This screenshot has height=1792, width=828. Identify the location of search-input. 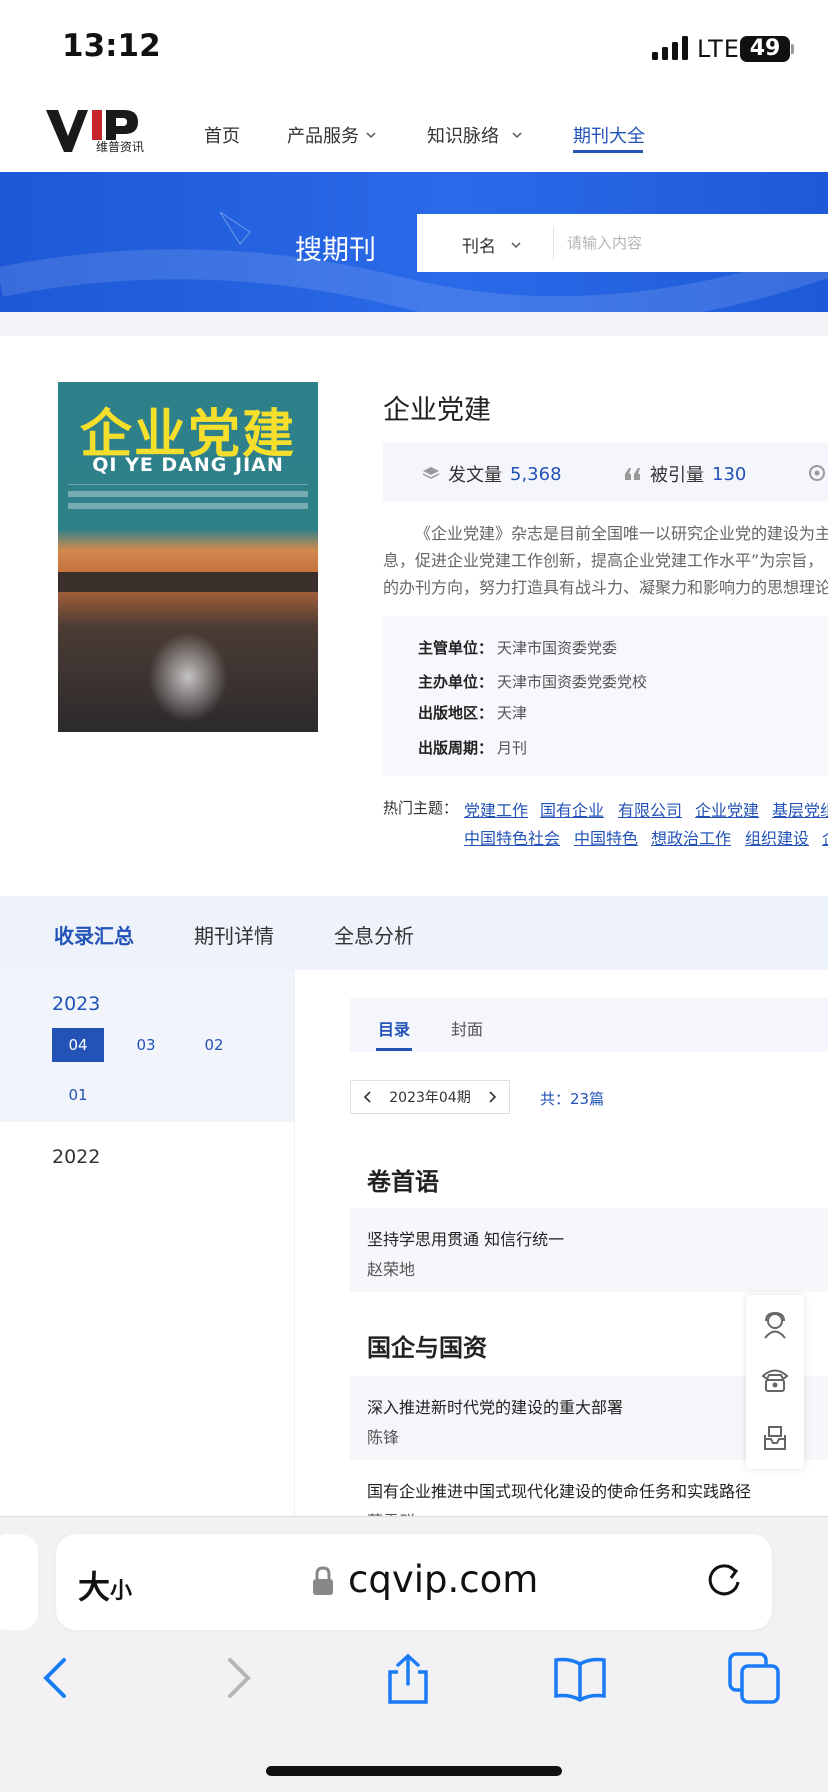
(694, 243).